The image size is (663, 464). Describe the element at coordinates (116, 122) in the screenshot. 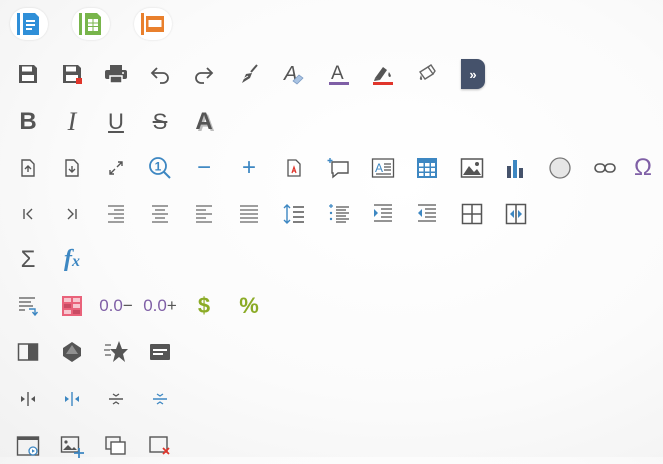

I see `underline-button: U` at that location.